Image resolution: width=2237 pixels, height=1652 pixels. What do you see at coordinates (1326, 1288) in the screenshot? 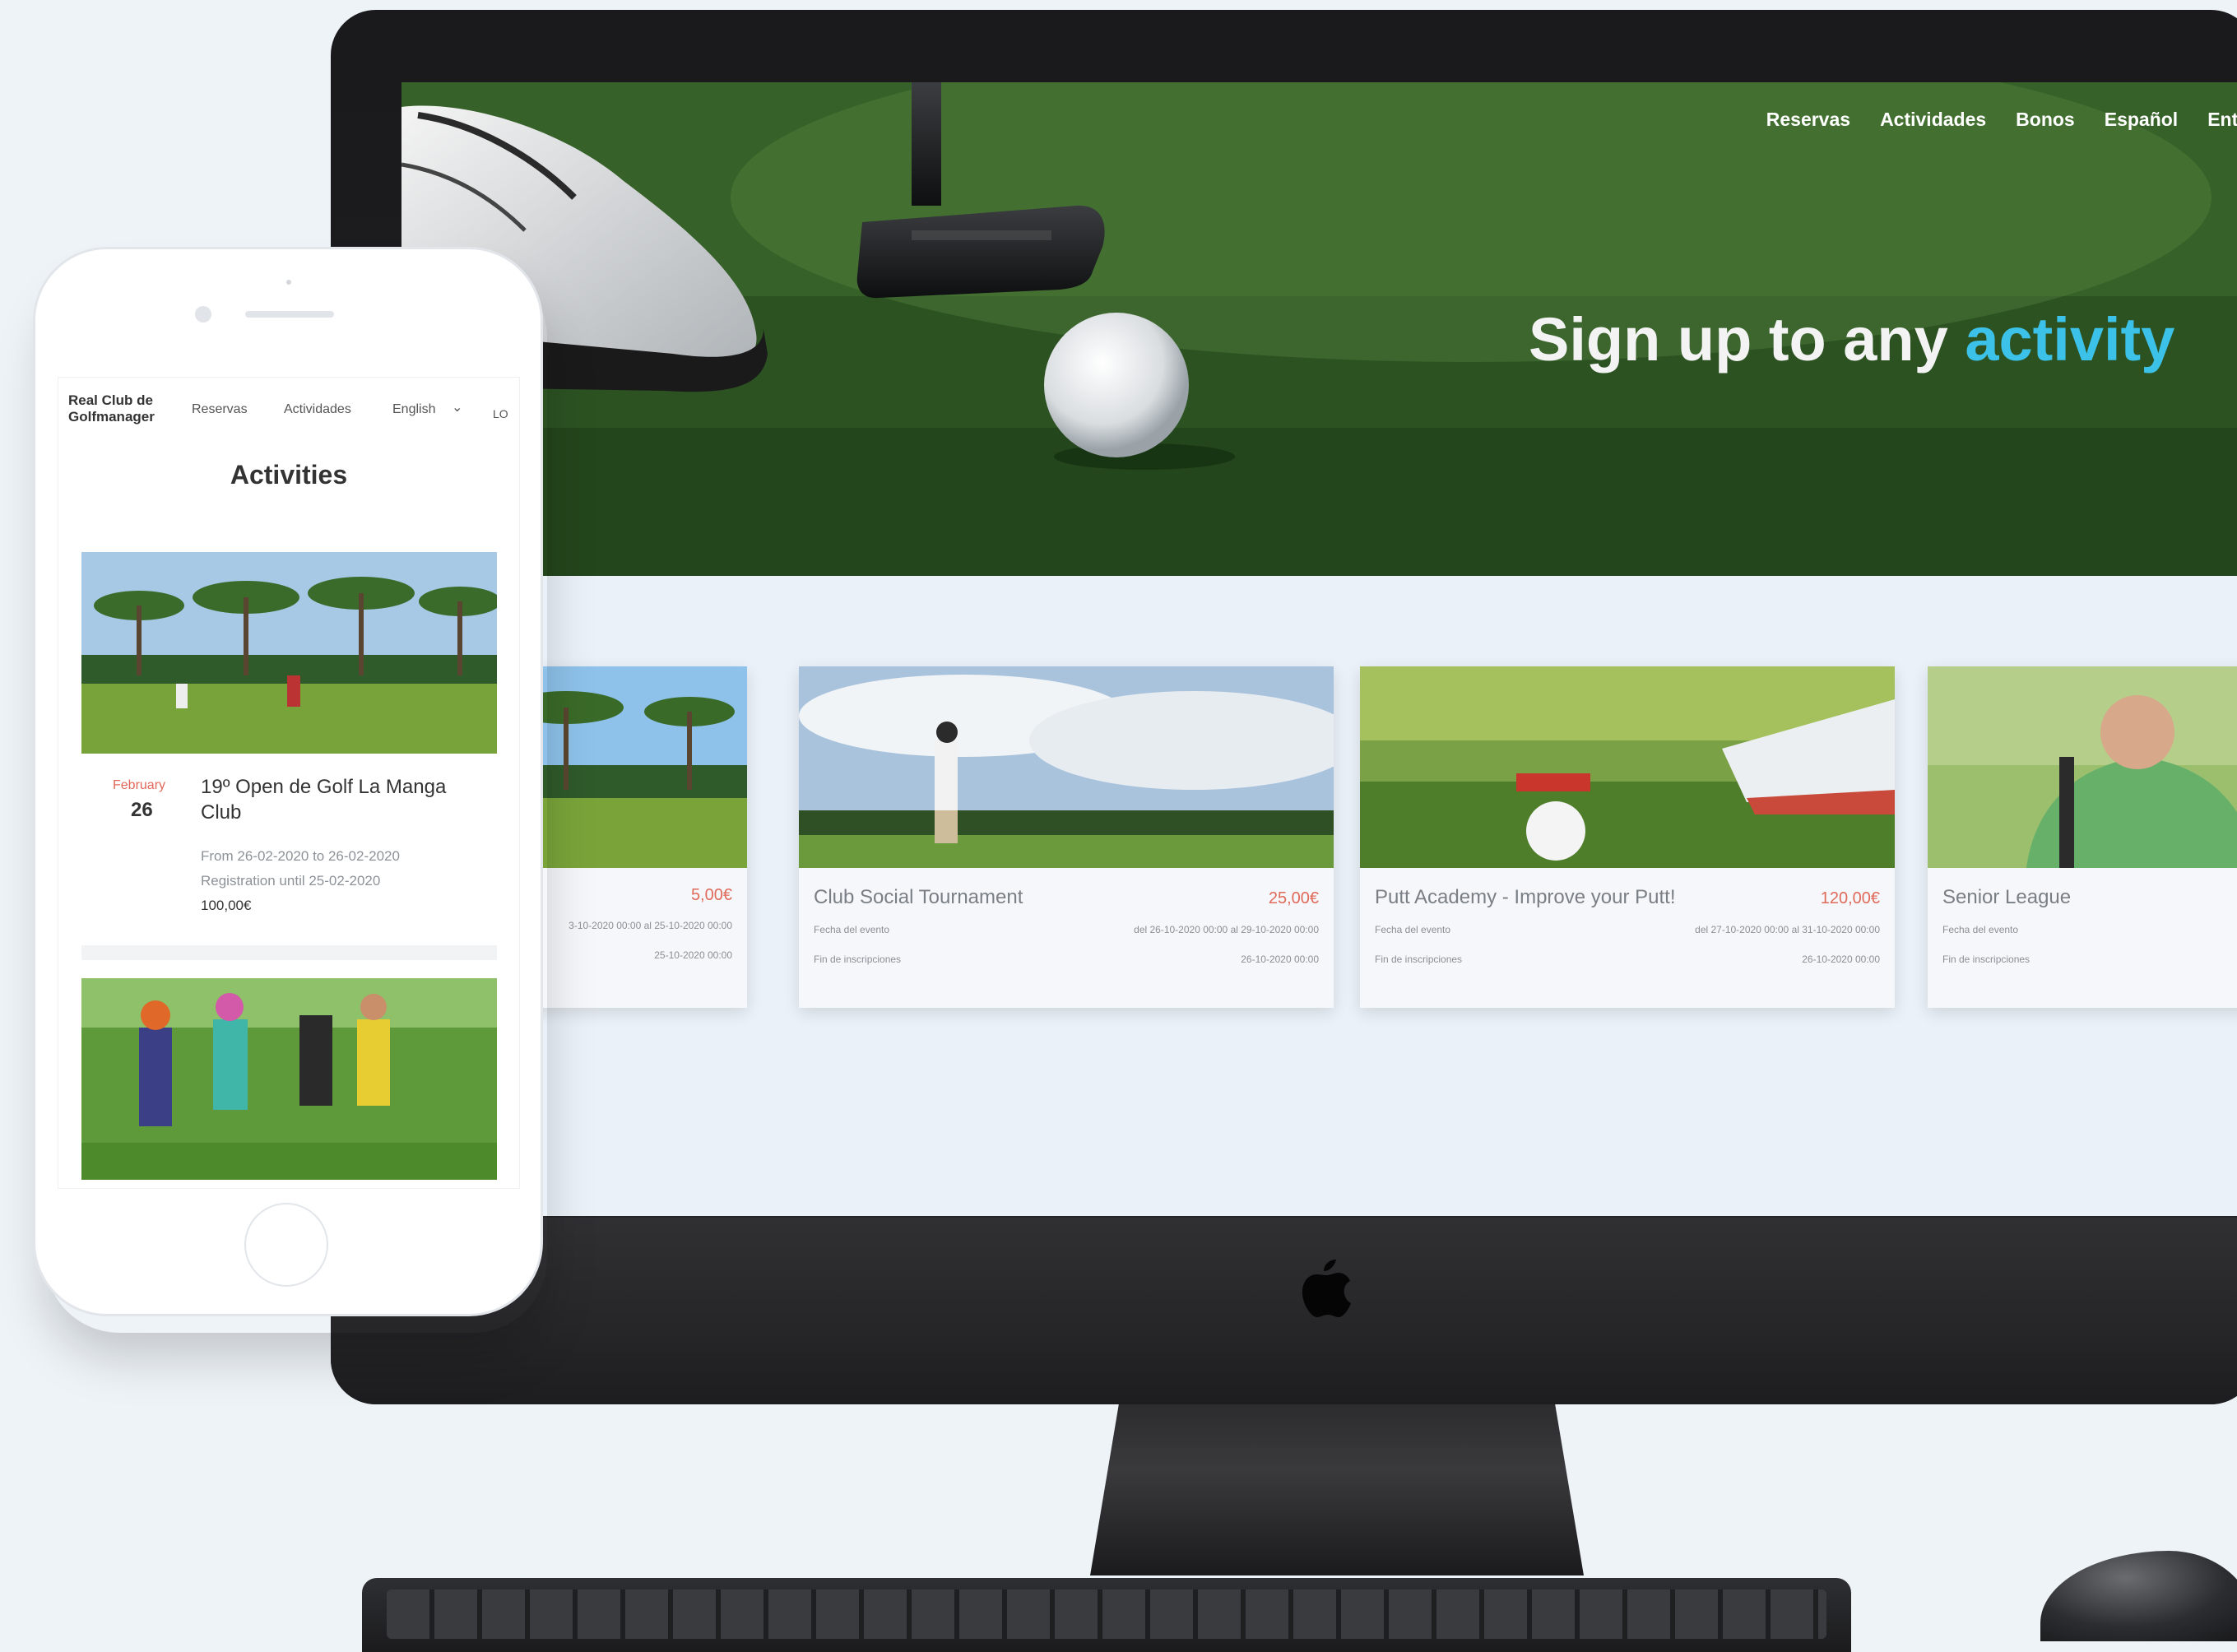
I see `apple-logo-icon` at bounding box center [1326, 1288].